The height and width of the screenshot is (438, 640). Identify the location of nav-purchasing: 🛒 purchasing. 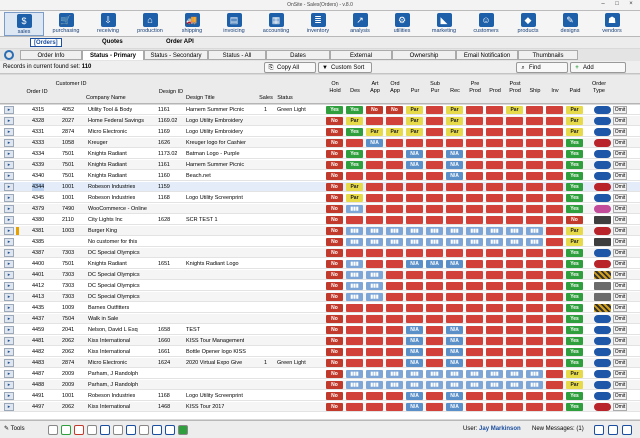
(66, 24).